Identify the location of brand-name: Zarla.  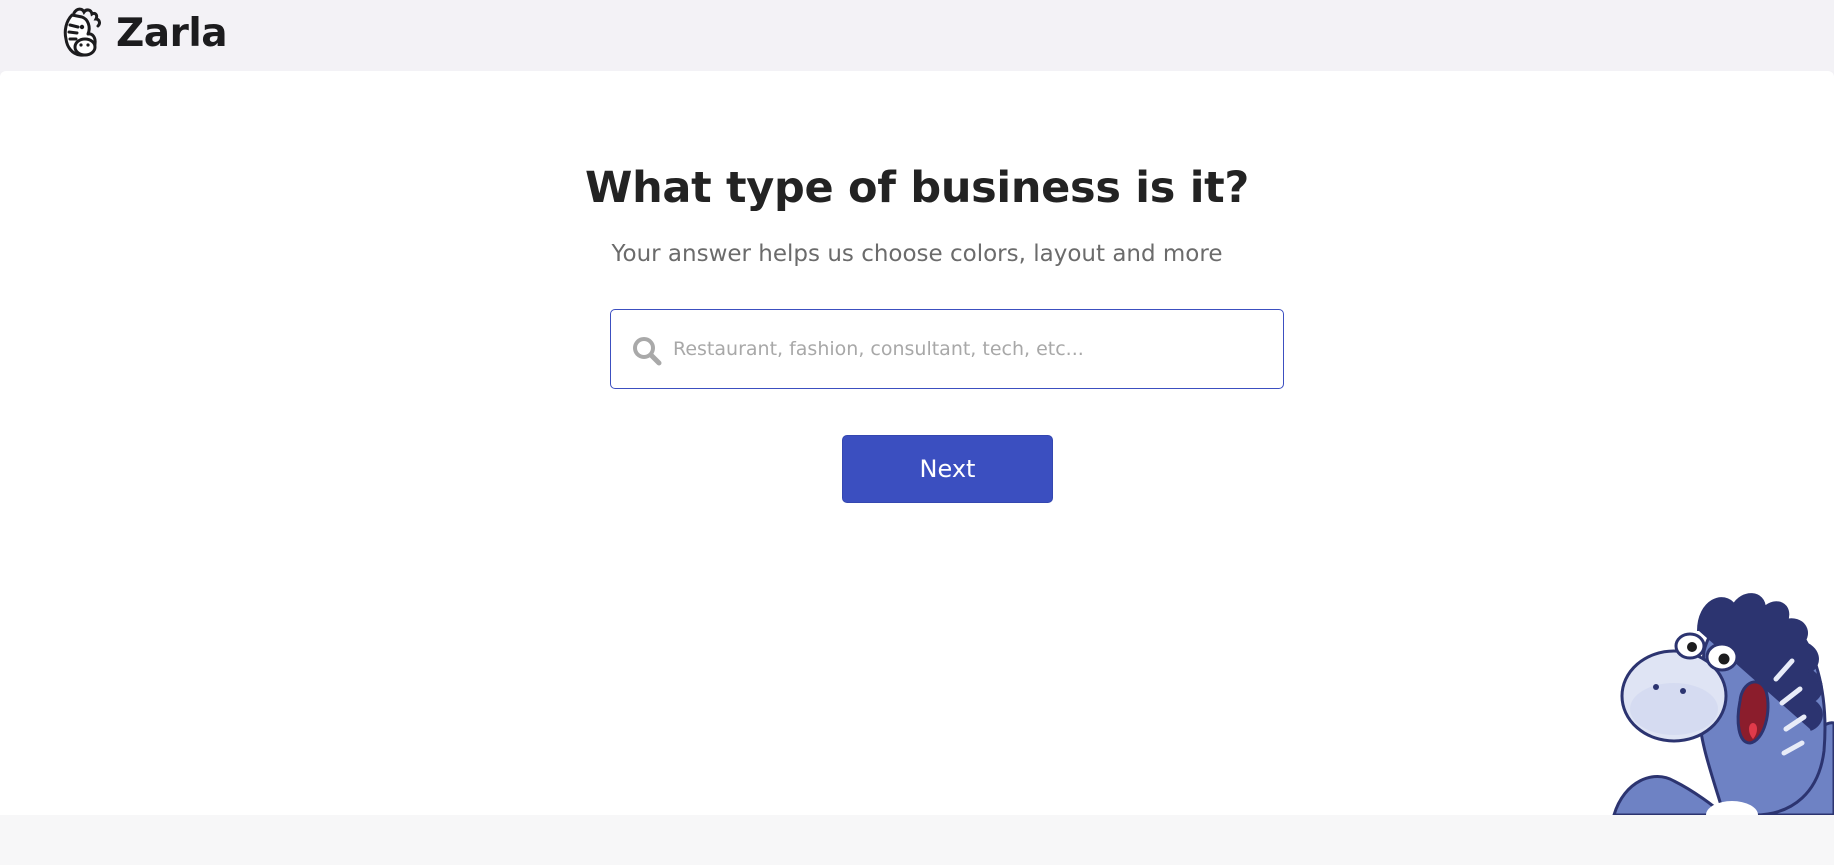
(172, 33).